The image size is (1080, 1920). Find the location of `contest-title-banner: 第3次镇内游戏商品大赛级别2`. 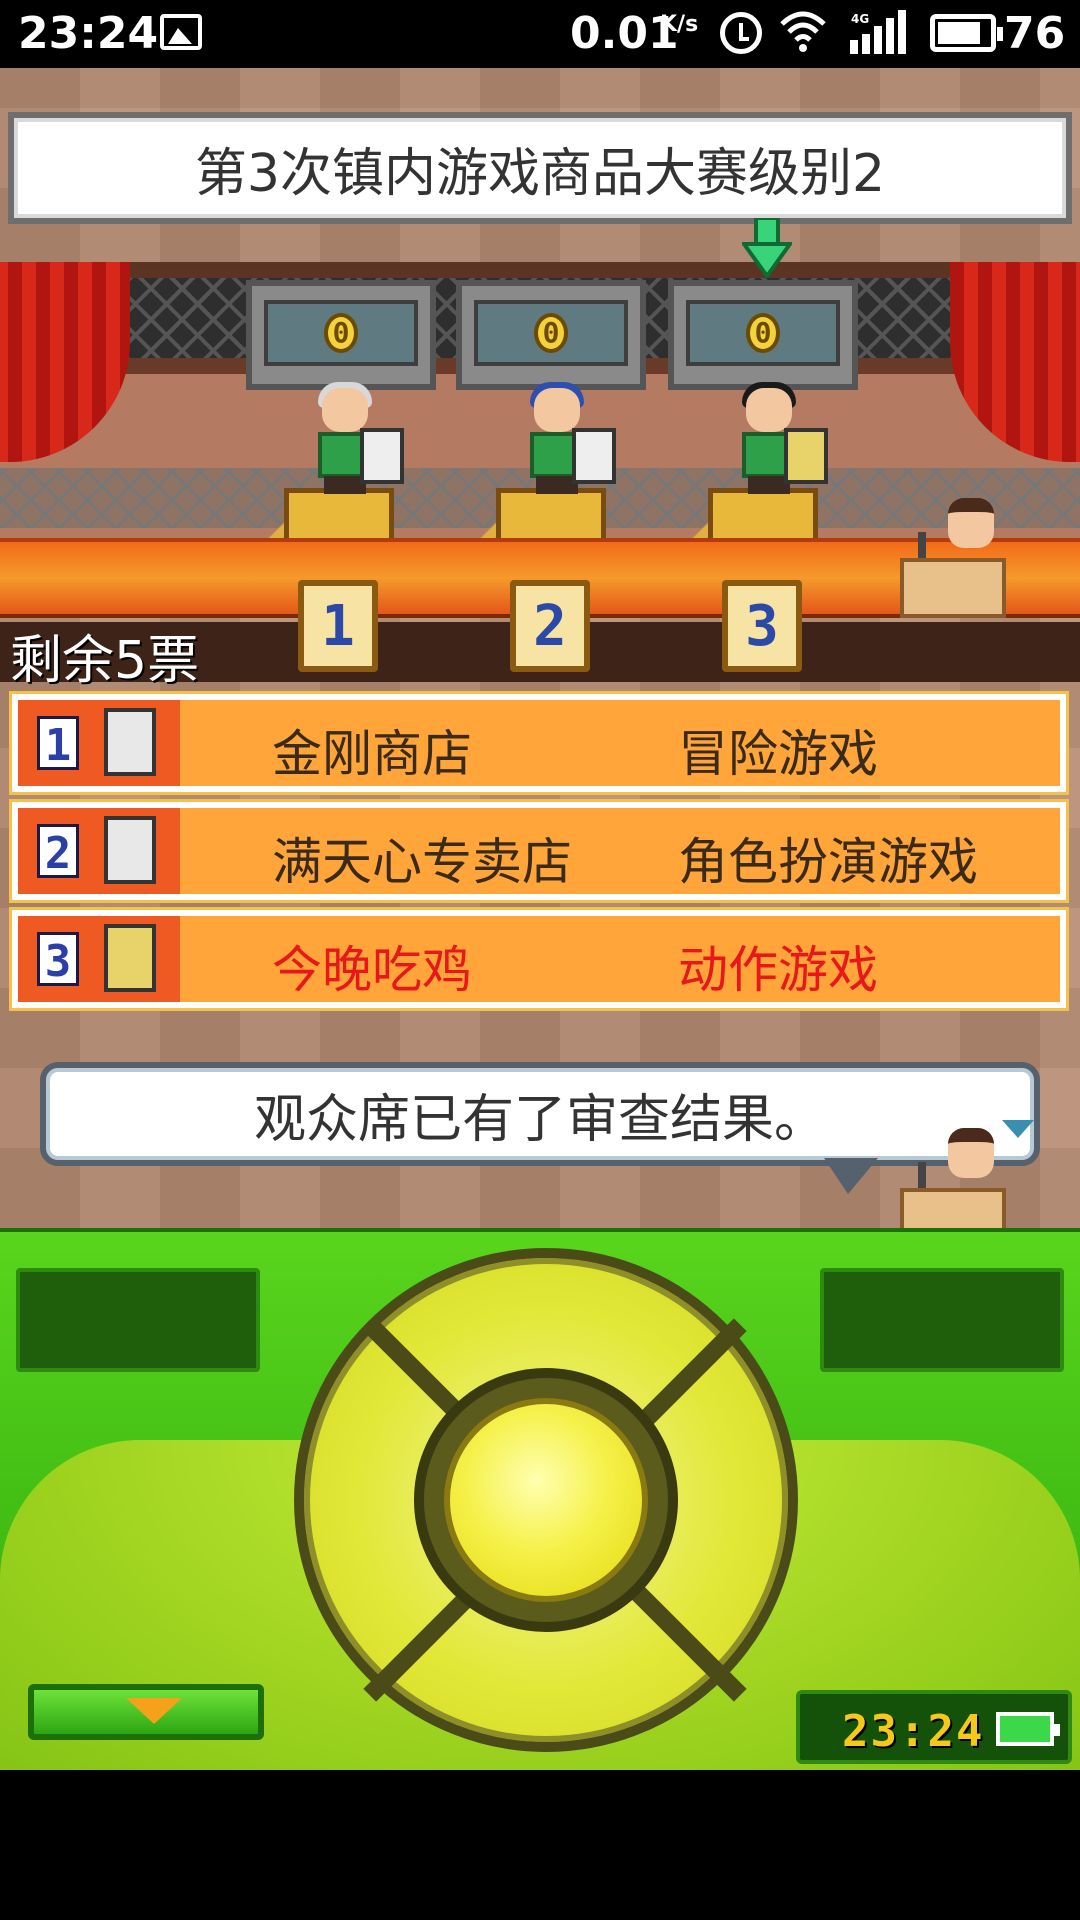

contest-title-banner: 第3次镇内游戏商品大赛级别2 is located at coordinates (540, 168).